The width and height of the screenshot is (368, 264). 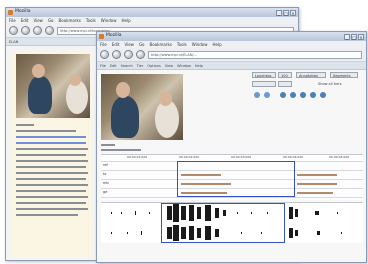 I want to click on back-tab: ELAN, so click(x=13, y=42).